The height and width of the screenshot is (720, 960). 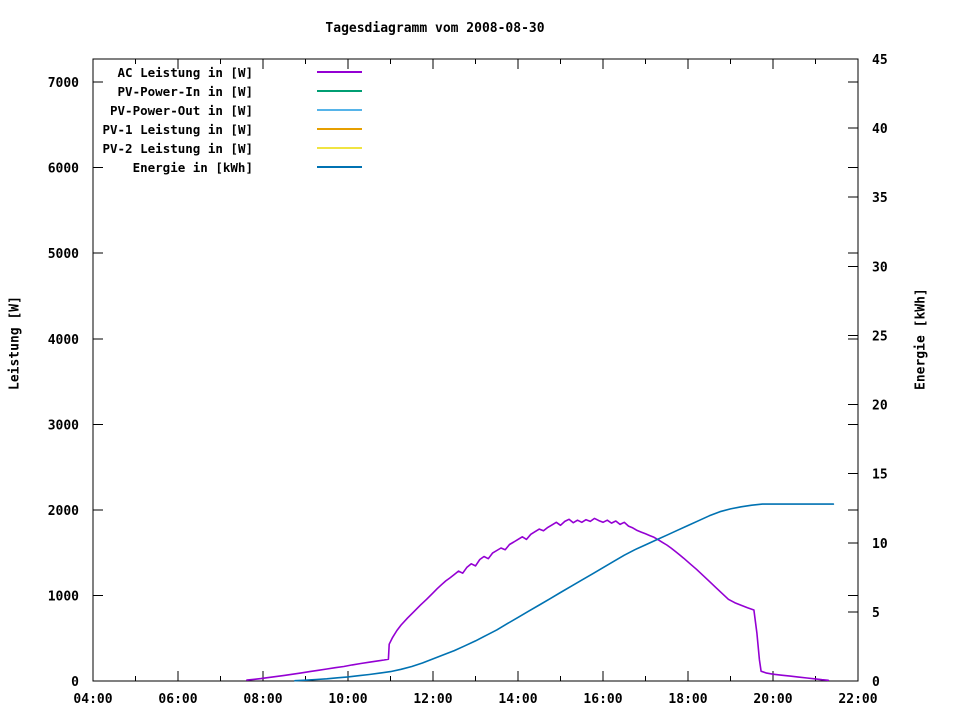 What do you see at coordinates (880, 406) in the screenshot?
I see `y-right-tick-label: 20` at bounding box center [880, 406].